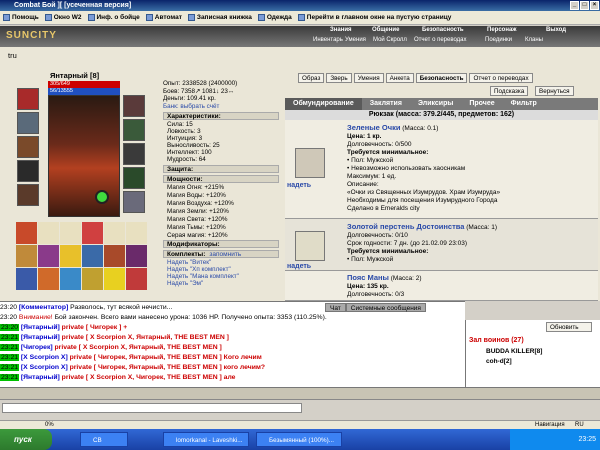 The image size is (600, 450). I want to click on sets-header: Комплекты: запомнить, so click(221, 254).